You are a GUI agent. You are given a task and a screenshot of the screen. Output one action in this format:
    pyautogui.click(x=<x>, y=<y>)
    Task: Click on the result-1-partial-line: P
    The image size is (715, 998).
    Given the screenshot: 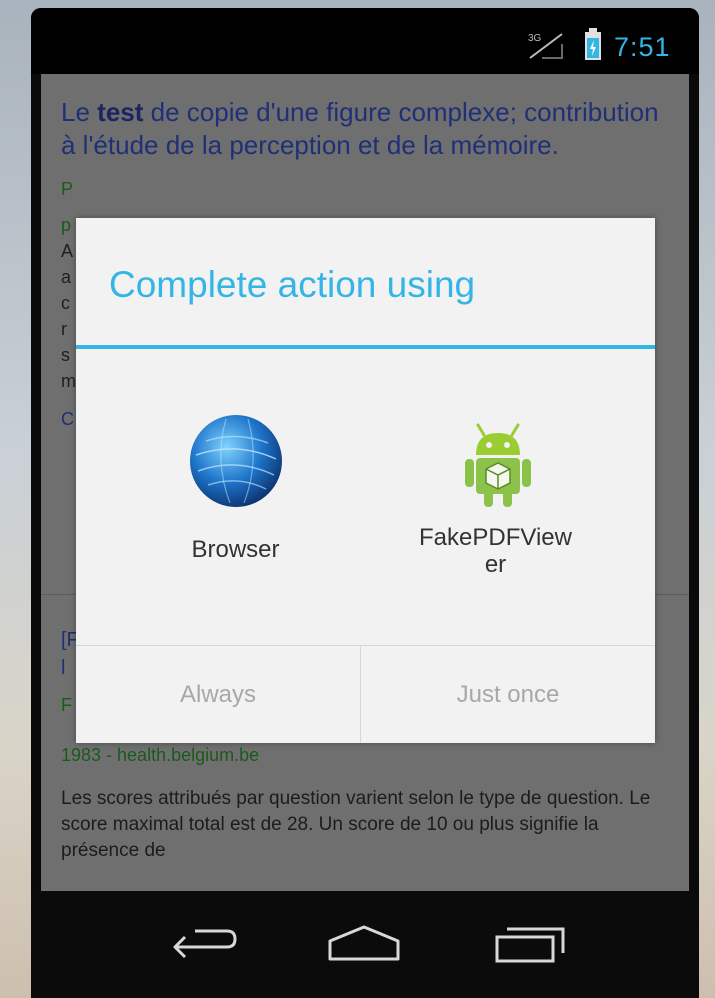 What is the action you would take?
    pyautogui.click(x=67, y=189)
    